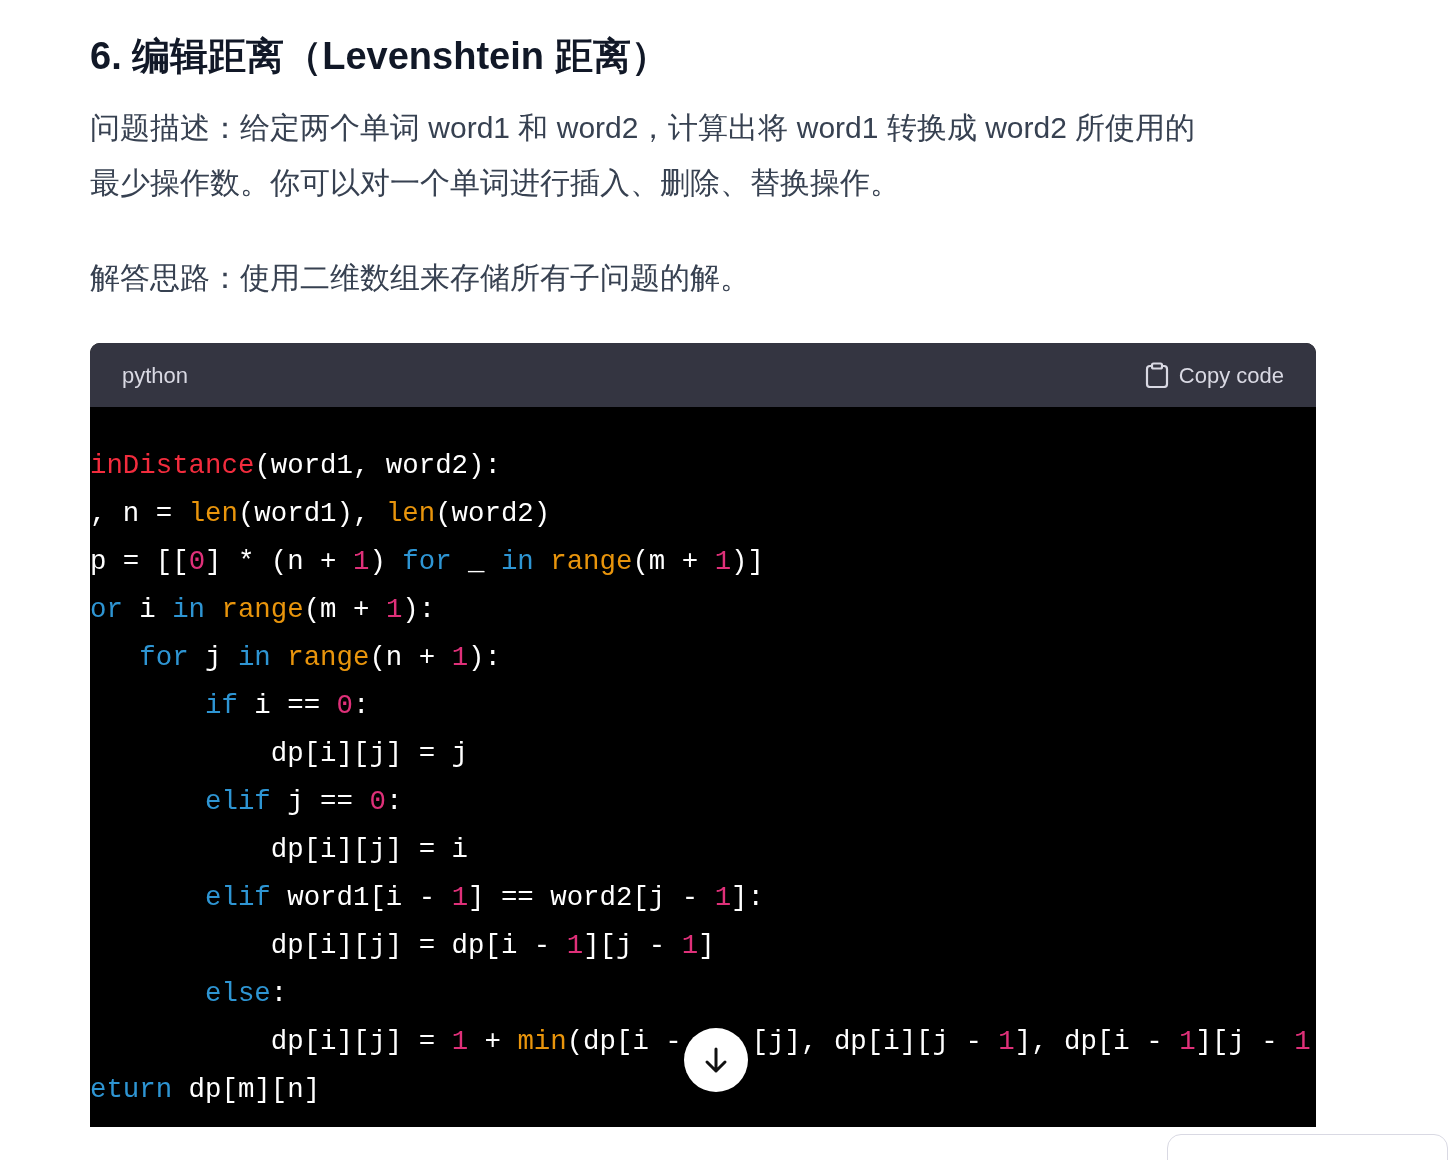 This screenshot has height=1160, width=1448. I want to click on code-text: p = [[0] * (n + 1) for _ in range(m + 1)], so click(427, 562).